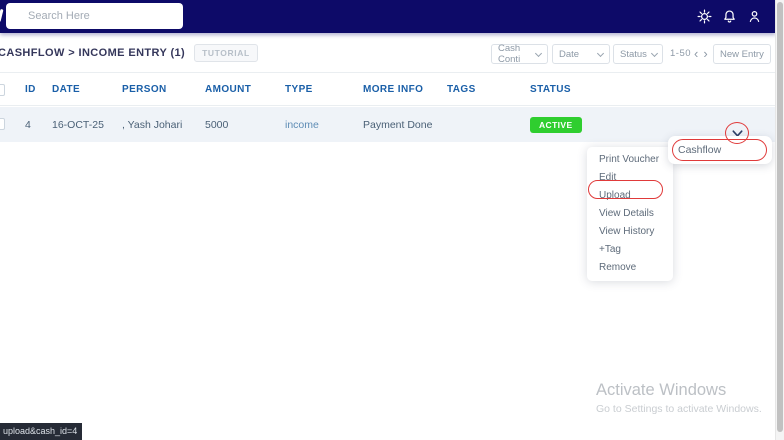 This screenshot has width=784, height=440. I want to click on breadcrumb: CASHFLOW > INCOME ENTRY (1), so click(93, 53).